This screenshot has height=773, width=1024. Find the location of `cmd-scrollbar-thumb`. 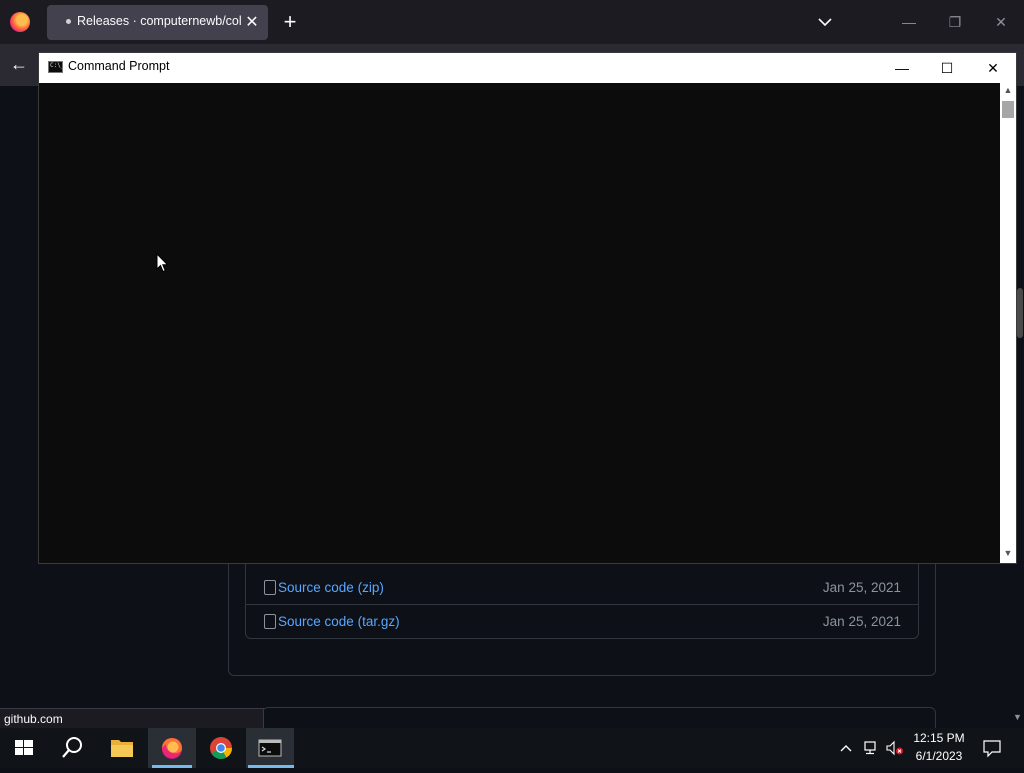

cmd-scrollbar-thumb is located at coordinates (1008, 109).